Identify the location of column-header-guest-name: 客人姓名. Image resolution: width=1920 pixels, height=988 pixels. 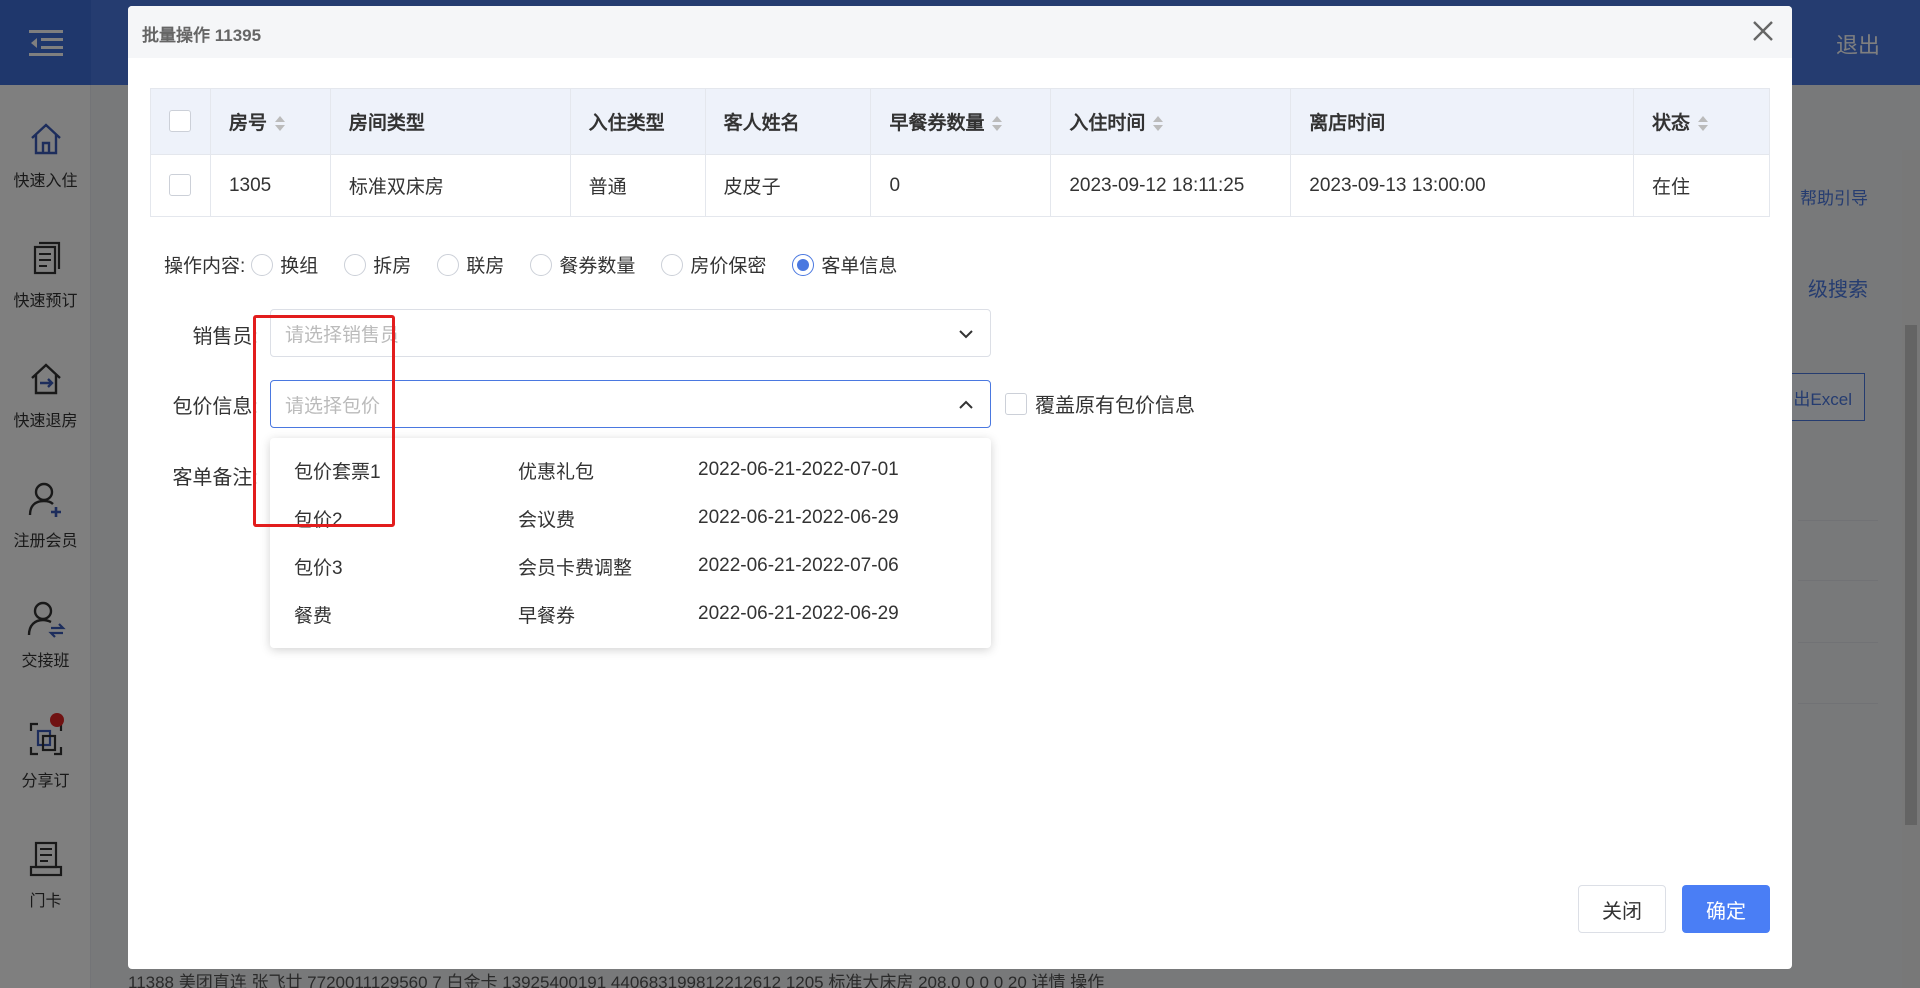
(788, 121).